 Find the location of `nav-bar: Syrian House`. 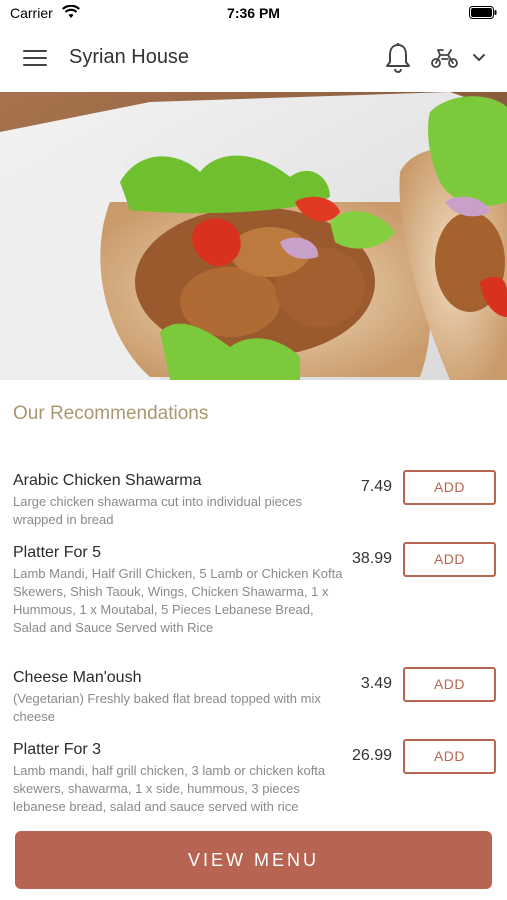

nav-bar: Syrian House is located at coordinates (253, 59).